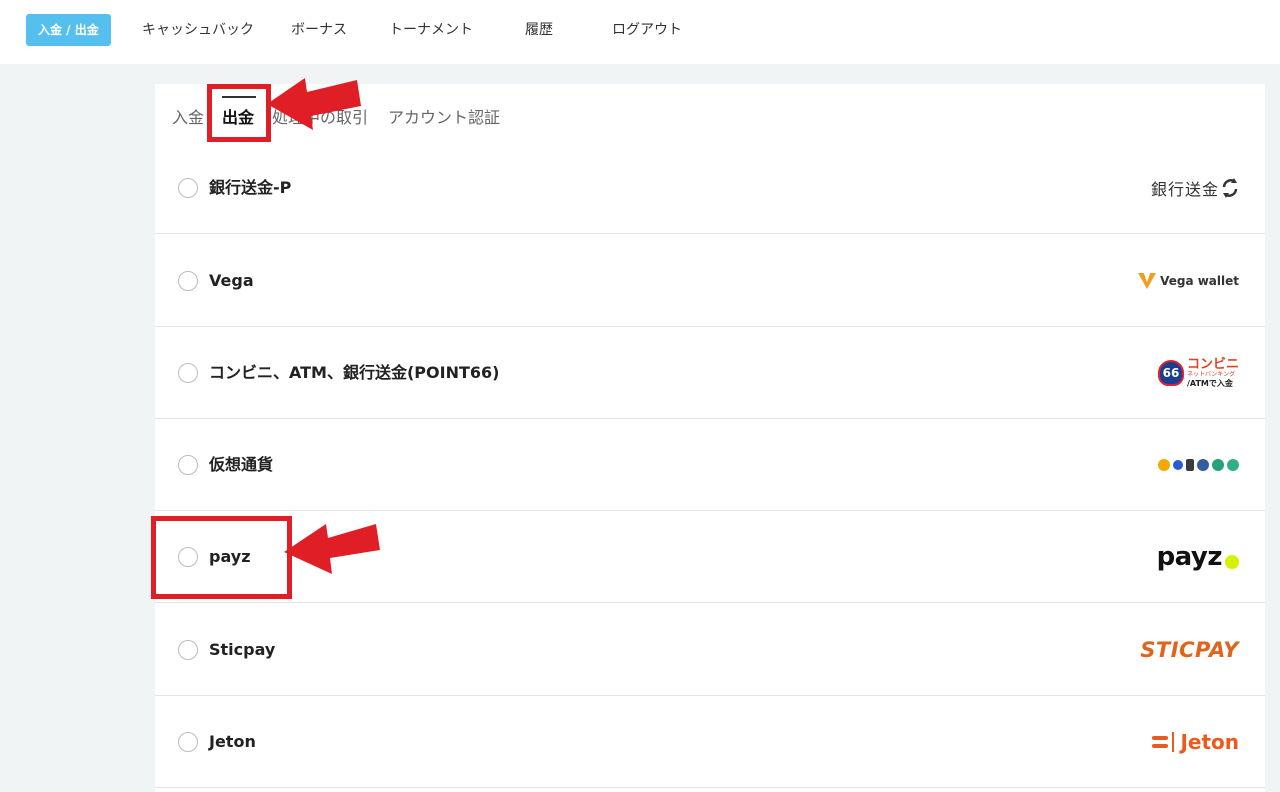 The image size is (1280, 792). What do you see at coordinates (710, 281) in the screenshot?
I see `method-row-vega: Vega Vega wallet` at bounding box center [710, 281].